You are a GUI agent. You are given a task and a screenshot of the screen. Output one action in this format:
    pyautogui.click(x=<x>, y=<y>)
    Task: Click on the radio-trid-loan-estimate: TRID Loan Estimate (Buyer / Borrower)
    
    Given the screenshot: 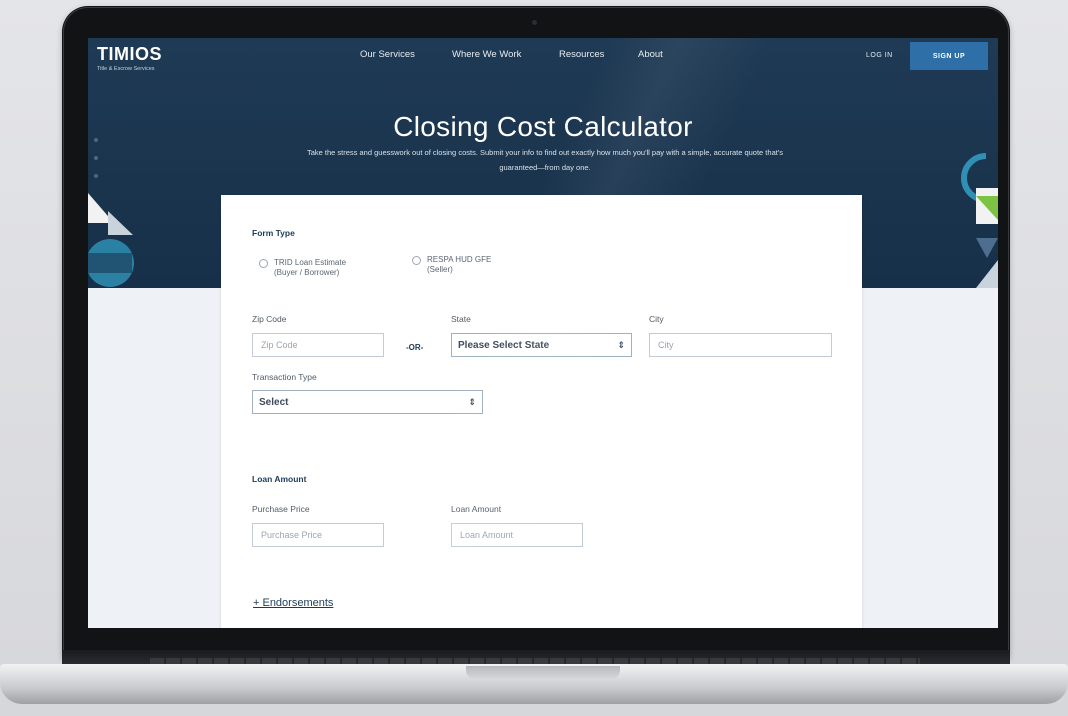 What is the action you would take?
    pyautogui.click(x=302, y=268)
    